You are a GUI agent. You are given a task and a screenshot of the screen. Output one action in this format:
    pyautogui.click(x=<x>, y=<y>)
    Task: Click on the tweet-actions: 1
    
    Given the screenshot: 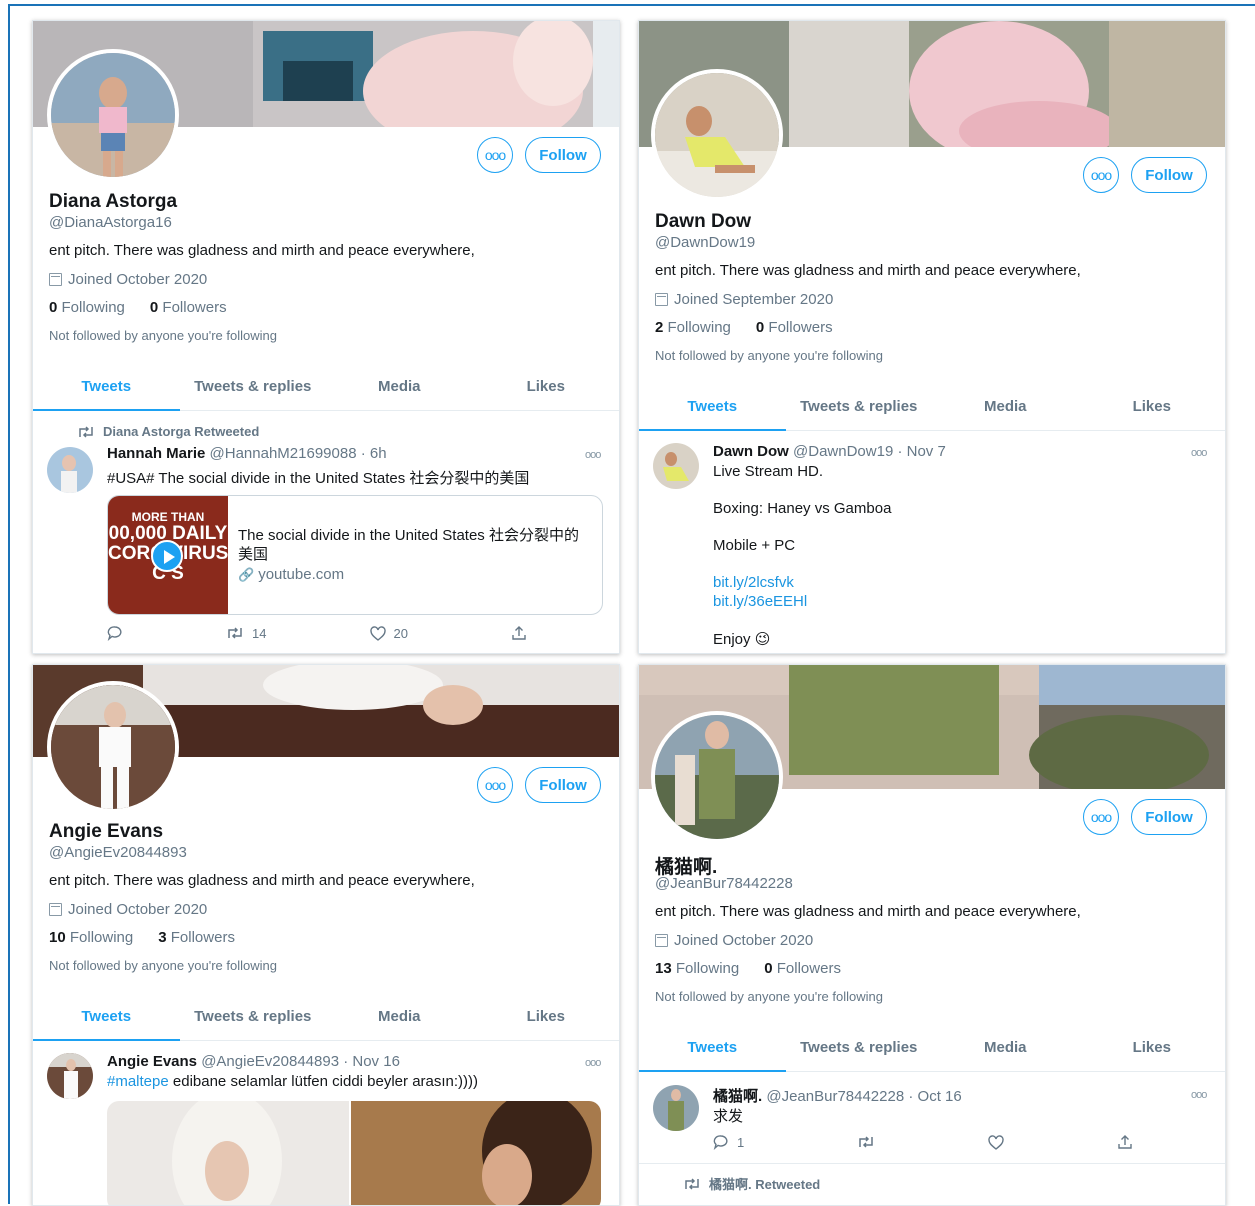 What is the action you would take?
    pyautogui.click(x=923, y=1142)
    